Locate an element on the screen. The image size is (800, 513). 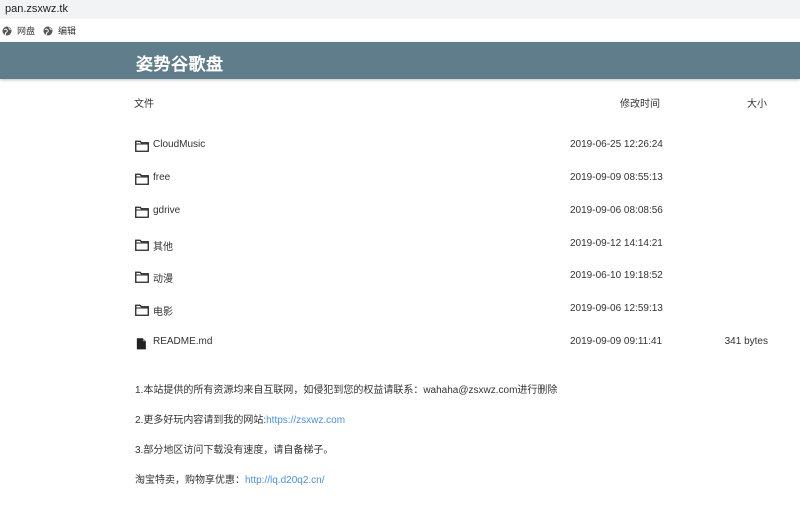
promo-link: http://lq.d20q2.cn/ is located at coordinates (285, 480).